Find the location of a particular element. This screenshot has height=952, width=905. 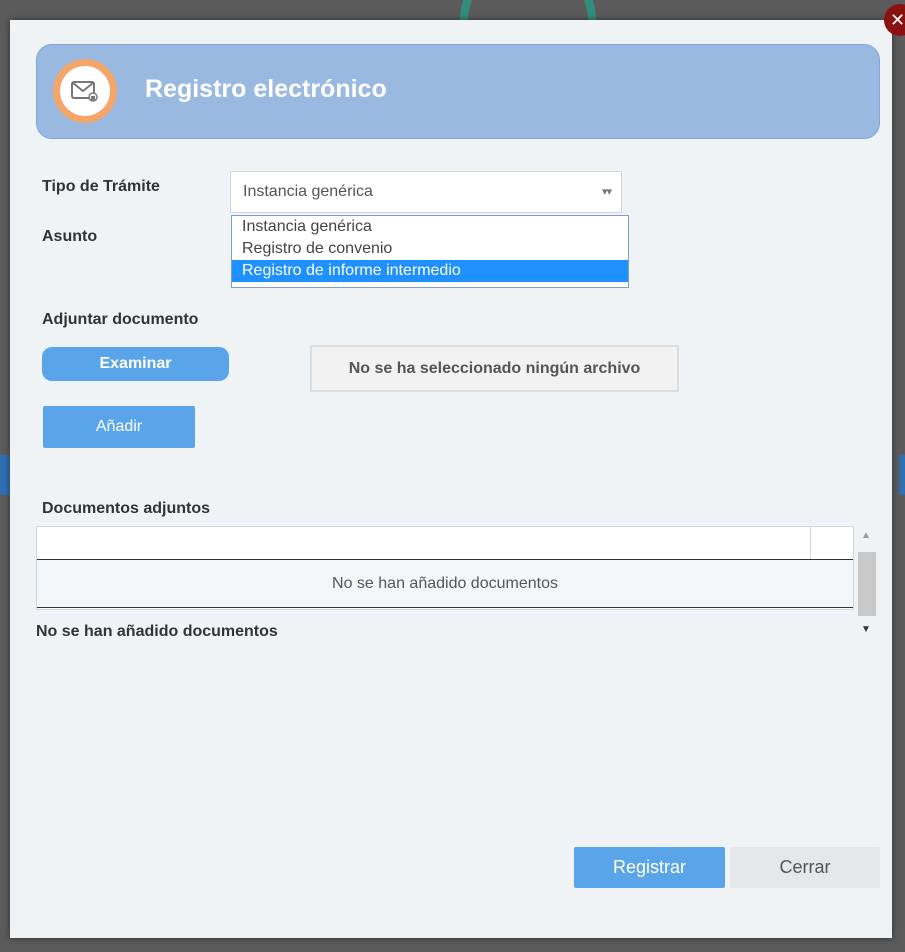

table-header is located at coordinates (445, 543).